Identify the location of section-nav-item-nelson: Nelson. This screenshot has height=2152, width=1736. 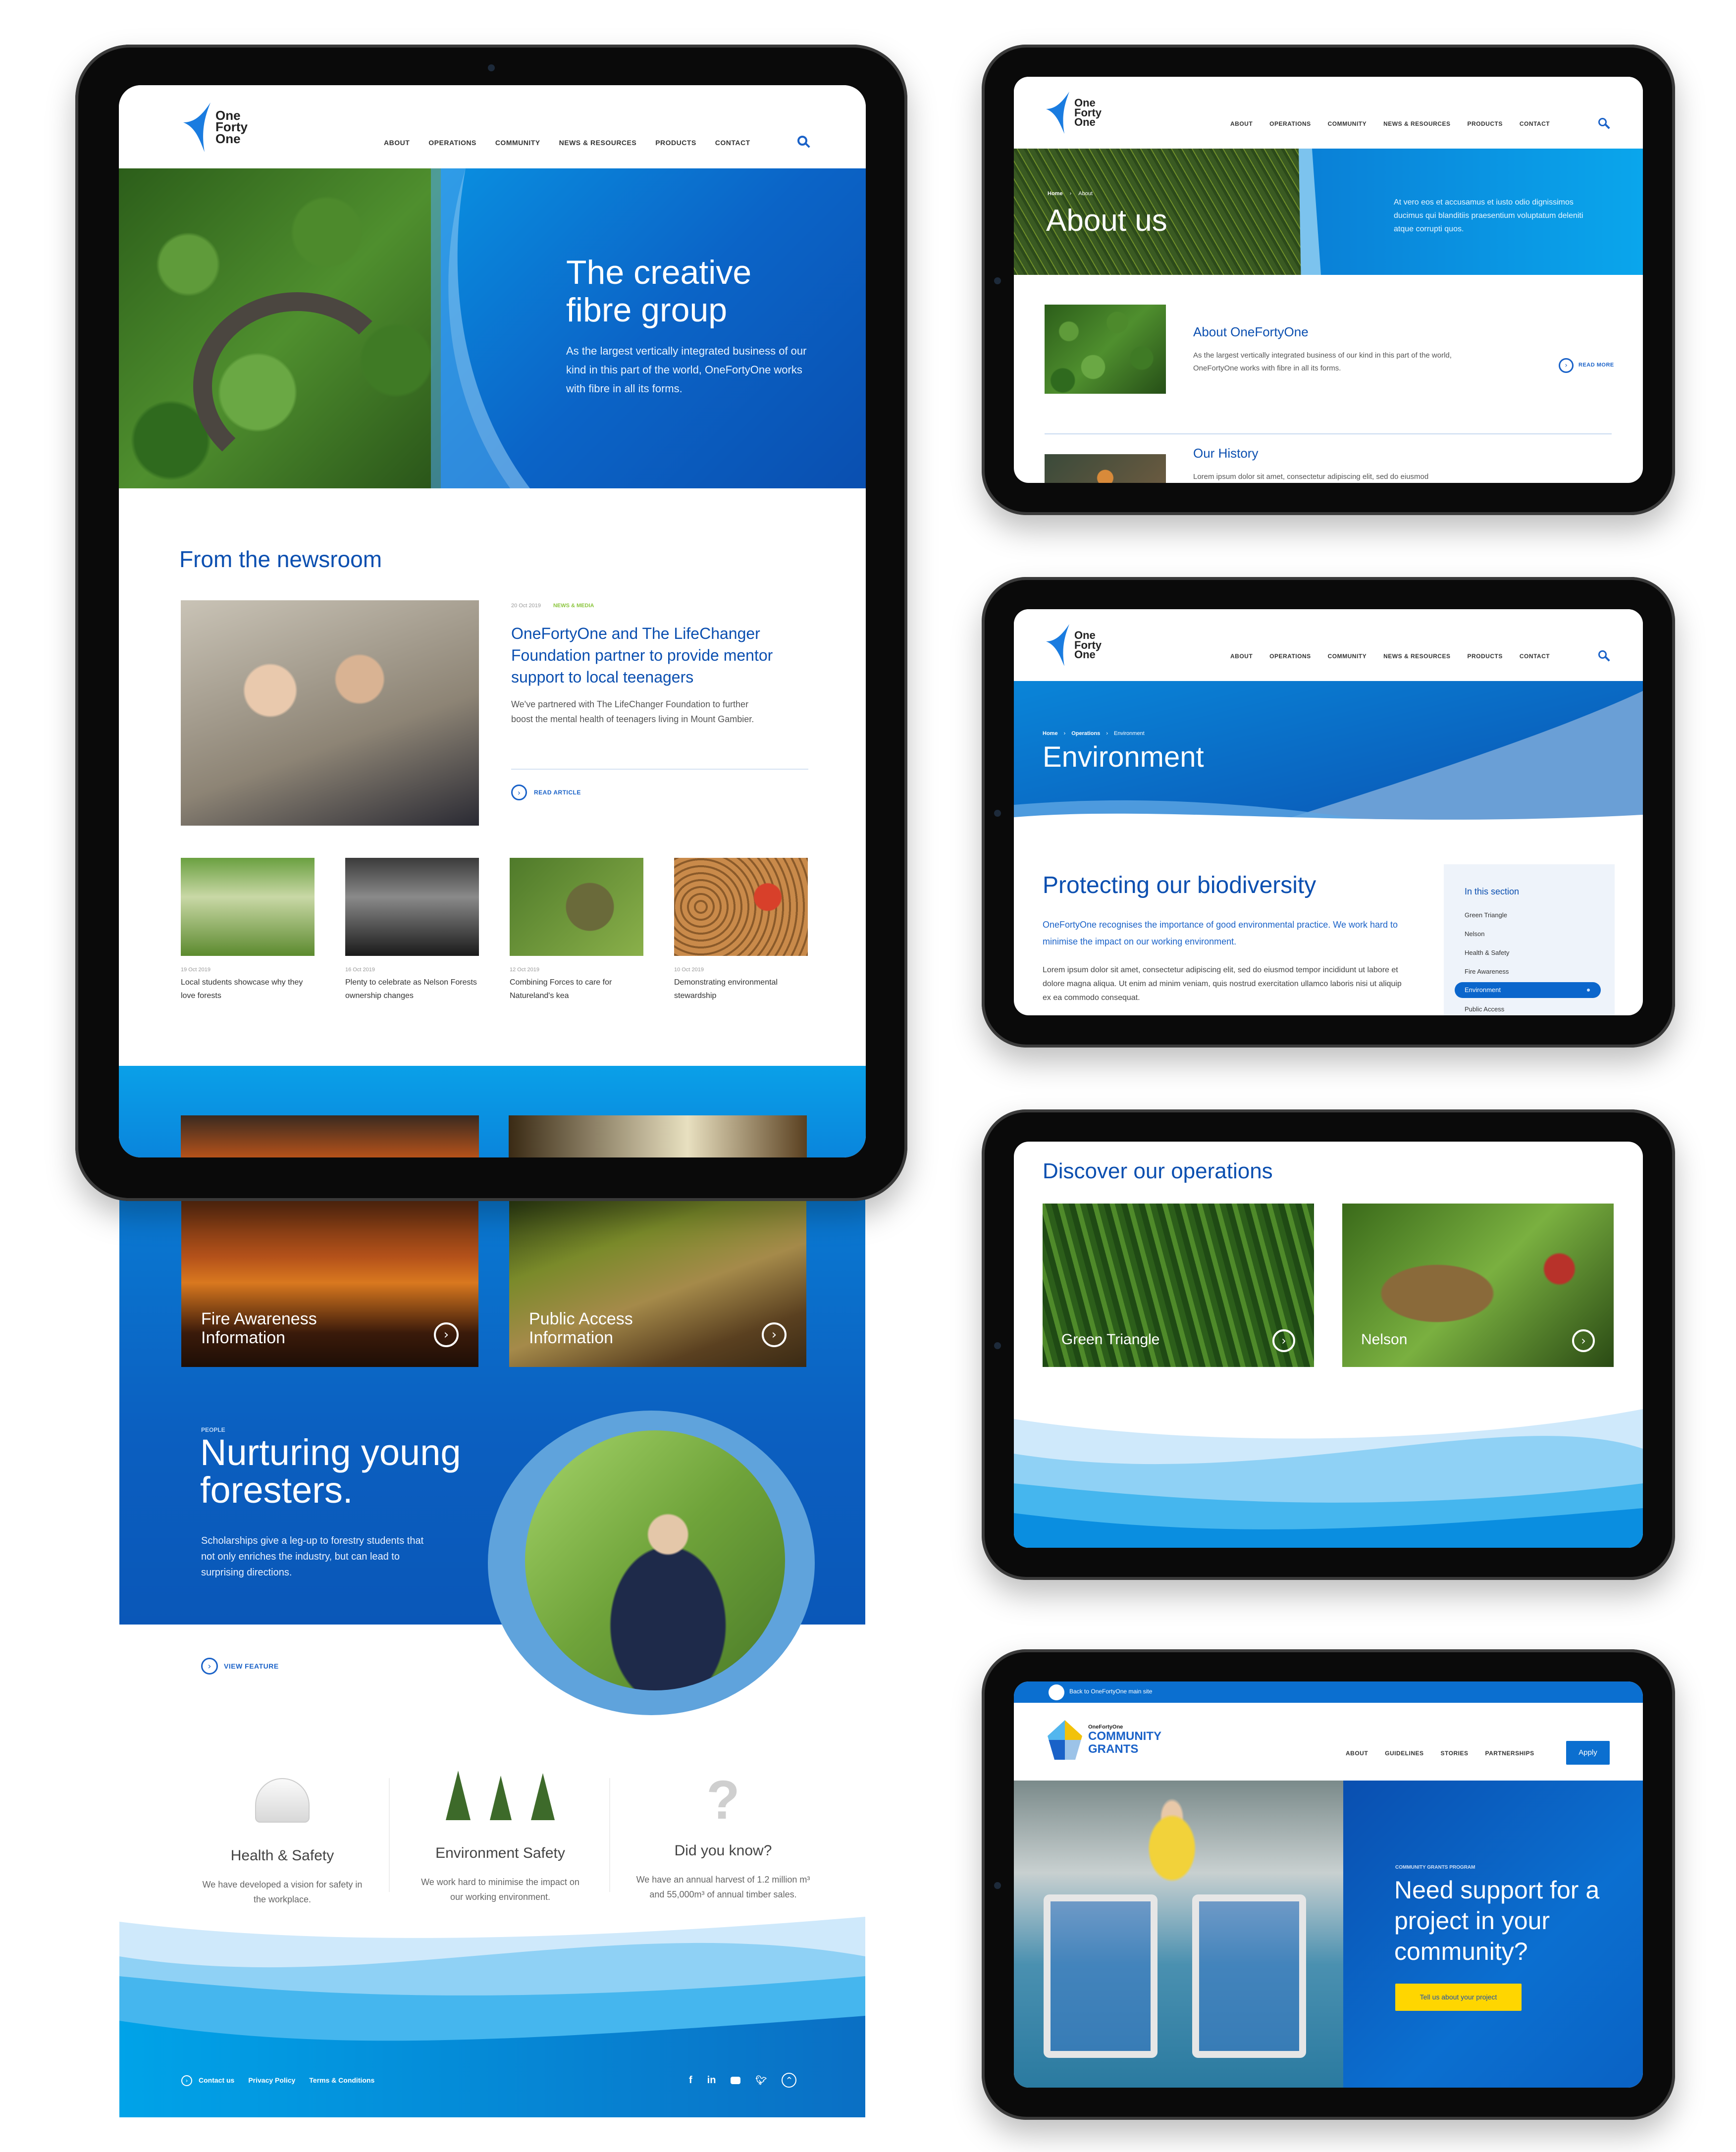
(1474, 934).